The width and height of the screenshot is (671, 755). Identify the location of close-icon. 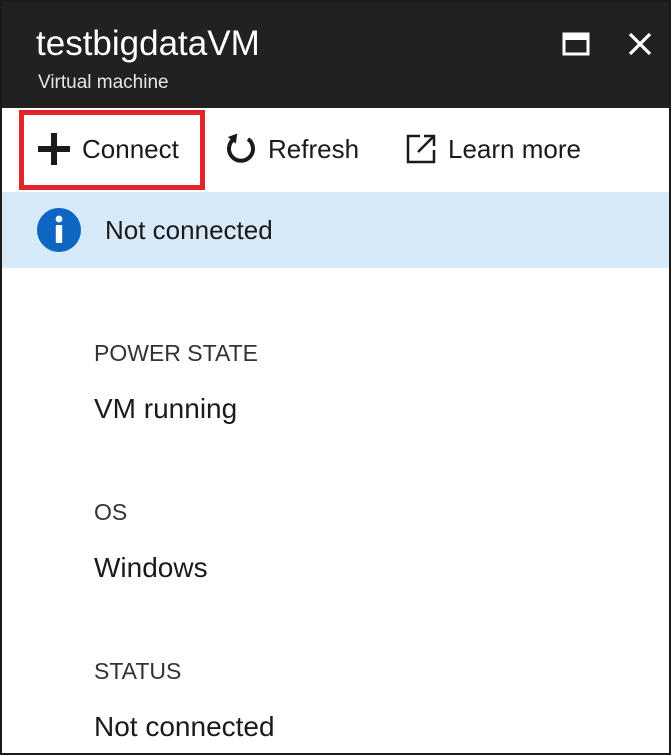
(640, 46).